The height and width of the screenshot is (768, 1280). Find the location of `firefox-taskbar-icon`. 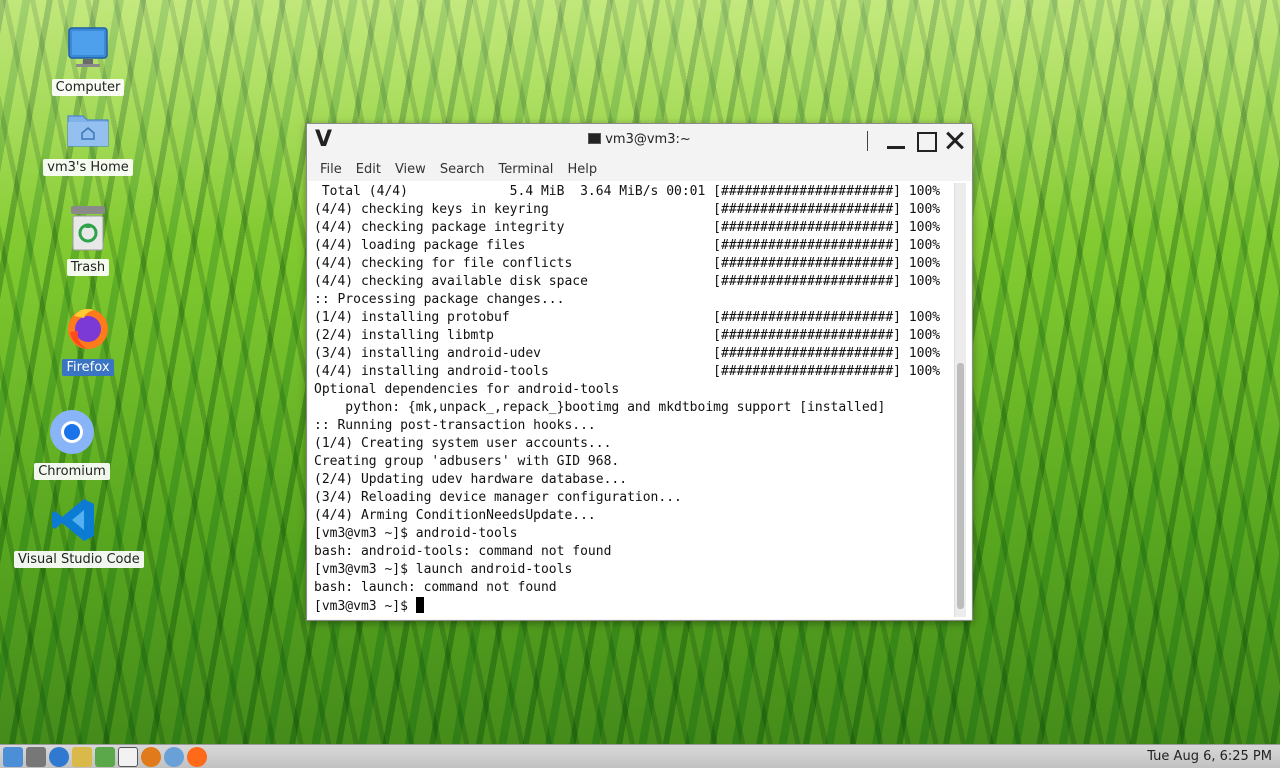

firefox-taskbar-icon is located at coordinates (197, 756).